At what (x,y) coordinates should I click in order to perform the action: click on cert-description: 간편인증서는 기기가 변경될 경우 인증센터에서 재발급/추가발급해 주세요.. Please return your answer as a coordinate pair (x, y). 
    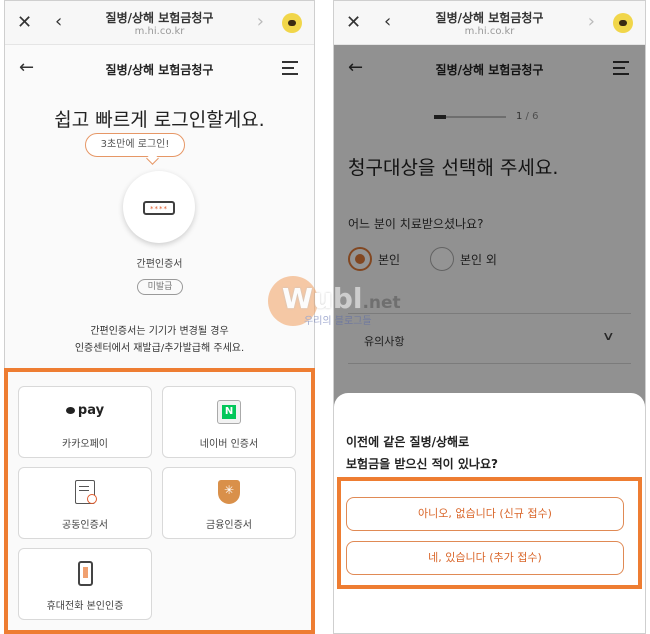
    Looking at the image, I should click on (159, 340).